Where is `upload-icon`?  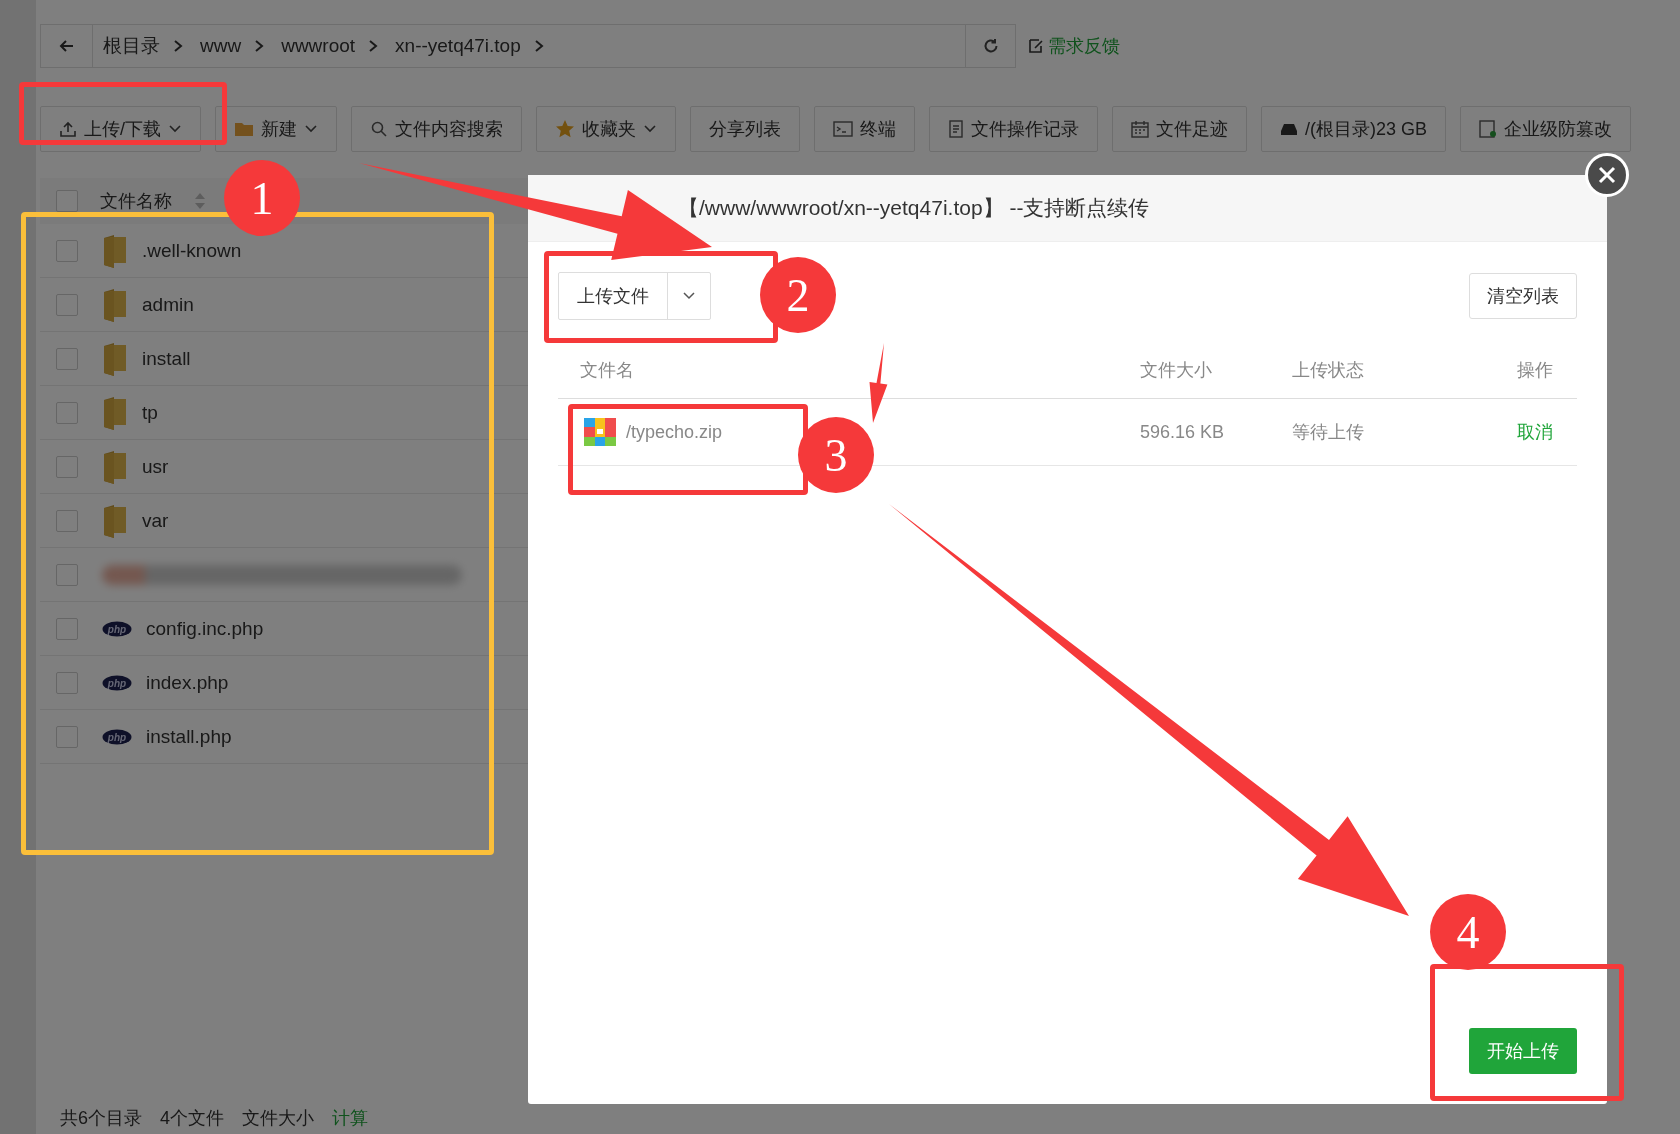
upload-icon is located at coordinates (68, 129).